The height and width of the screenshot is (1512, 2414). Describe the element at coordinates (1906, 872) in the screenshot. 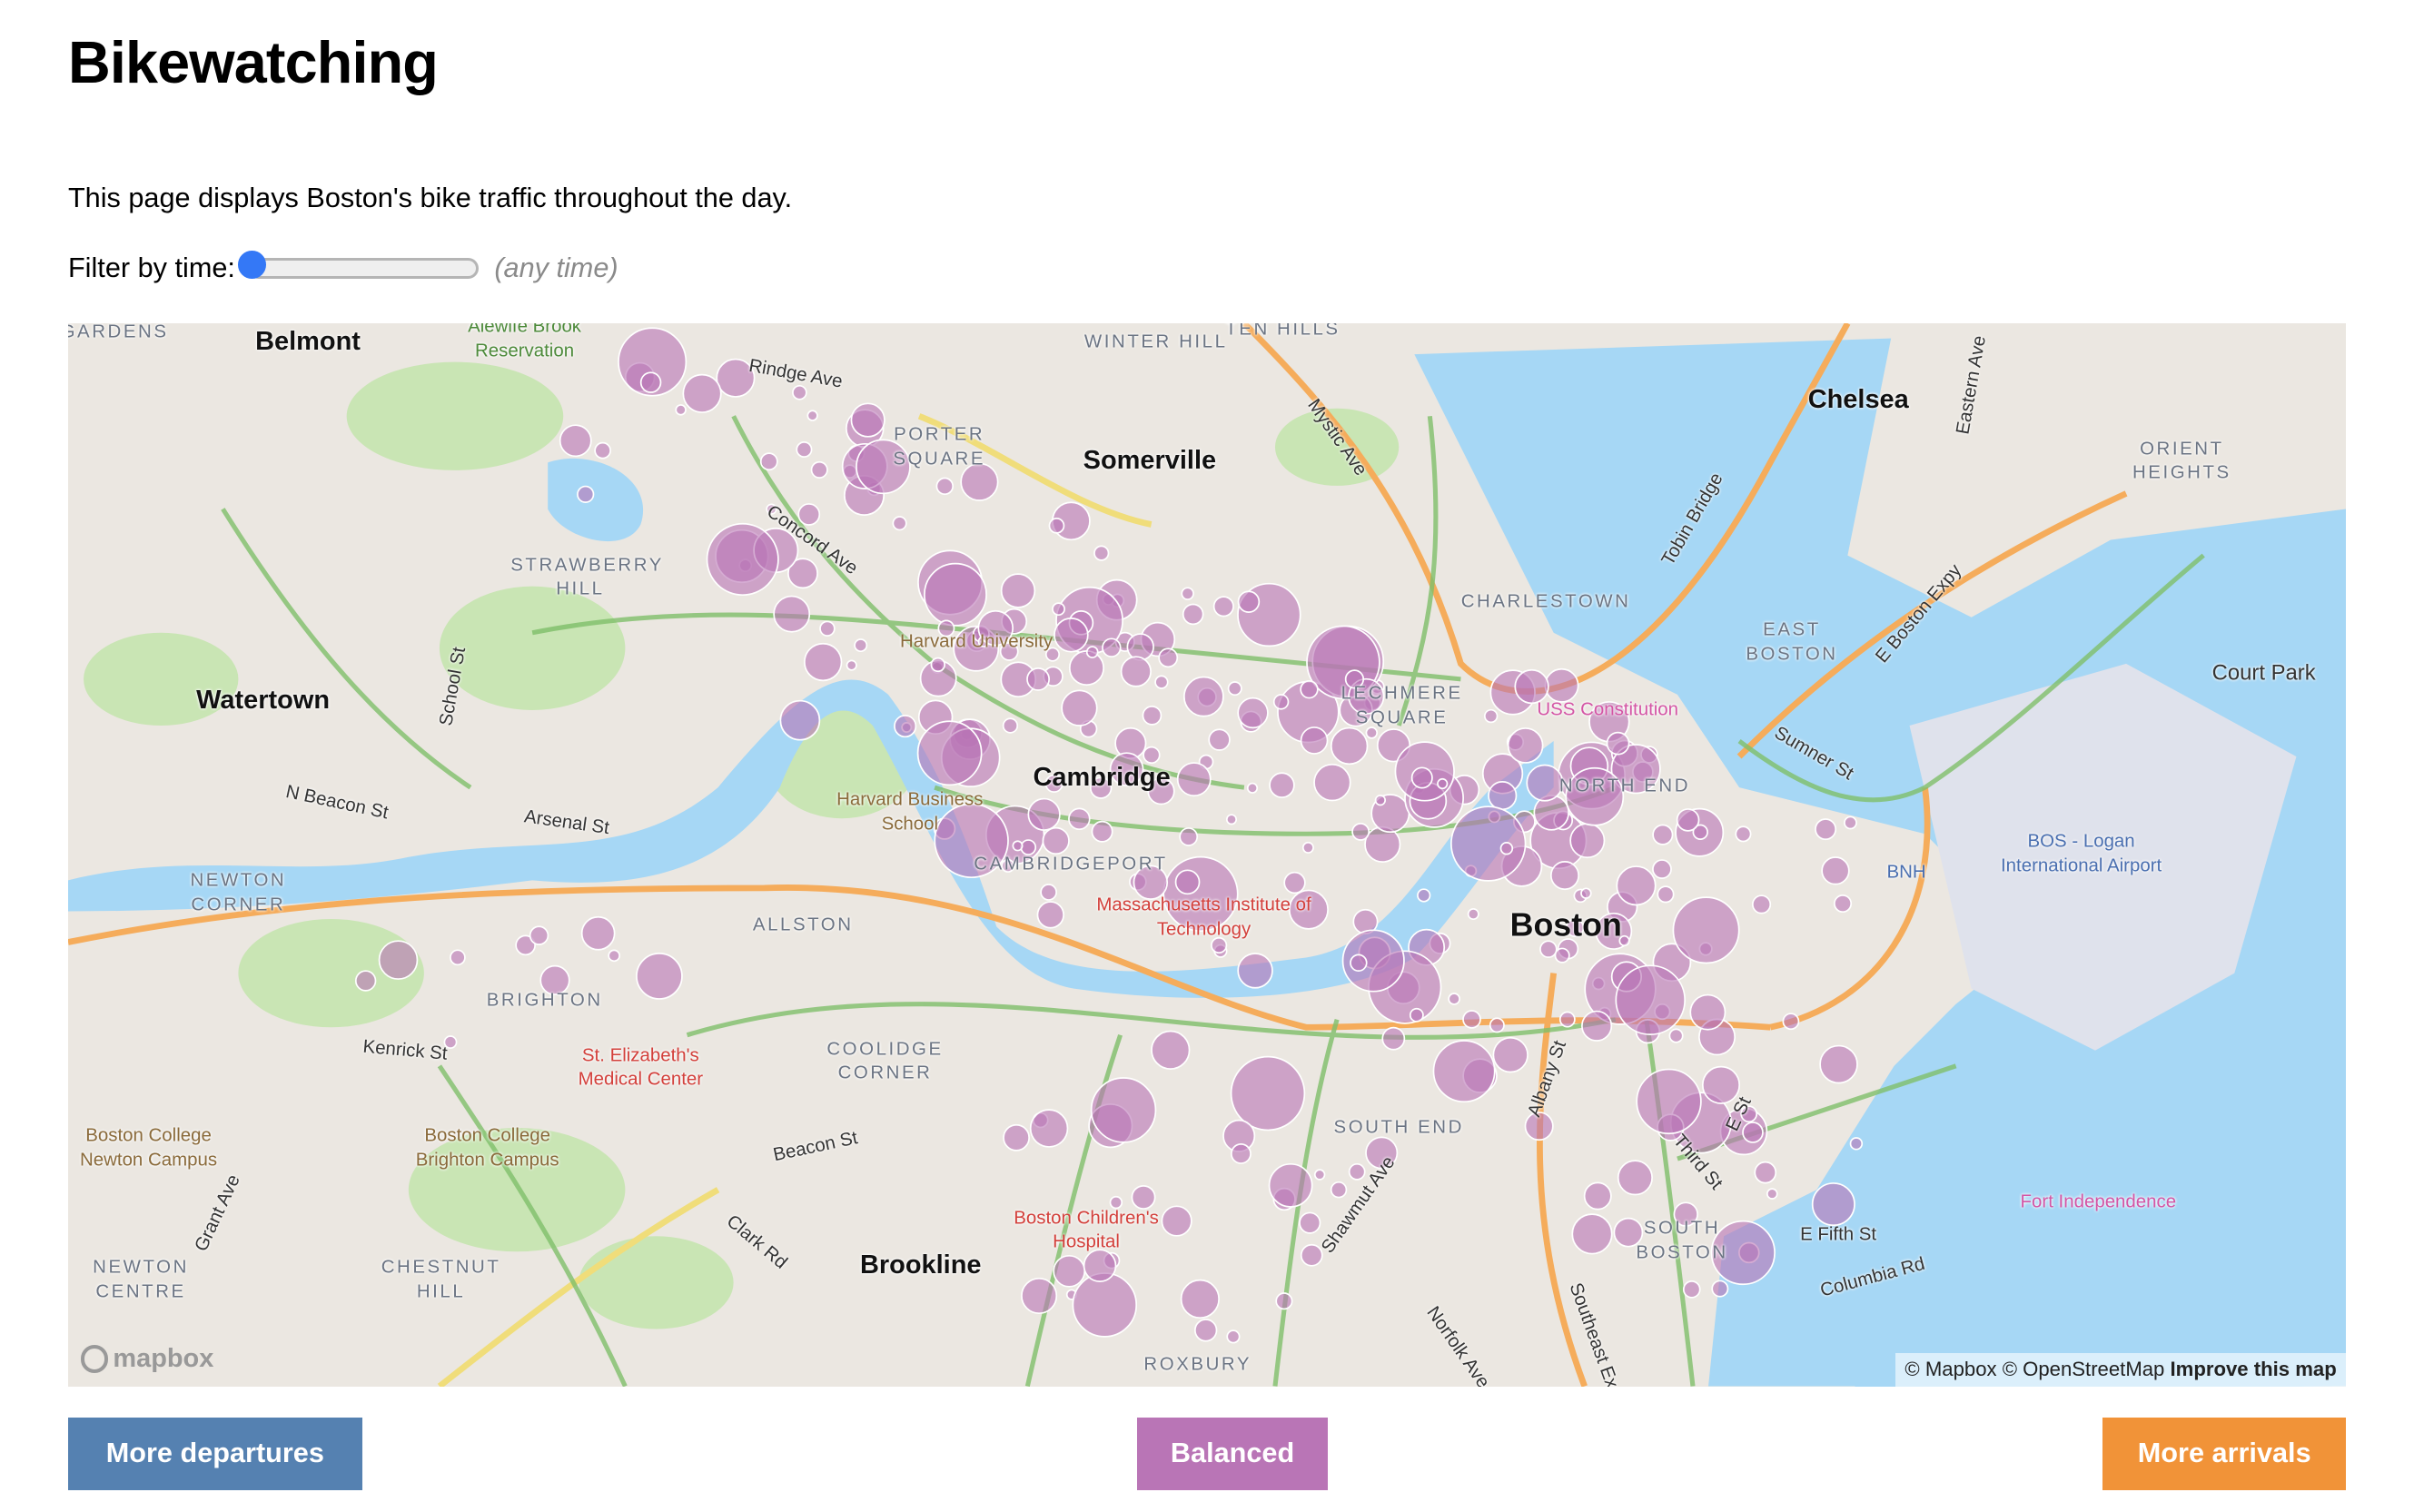

I see `map-label-poi: BNH` at that location.